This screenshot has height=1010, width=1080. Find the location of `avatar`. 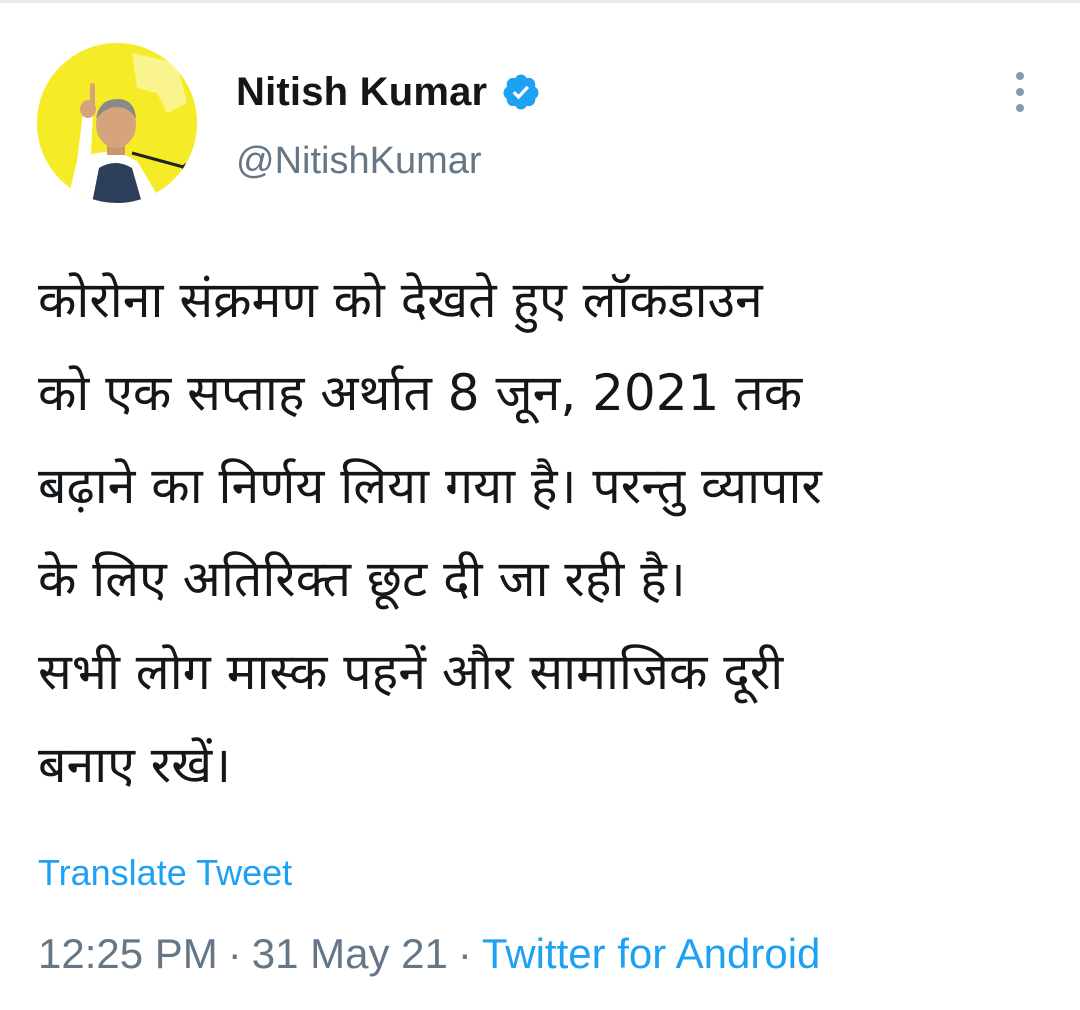

avatar is located at coordinates (117, 123).